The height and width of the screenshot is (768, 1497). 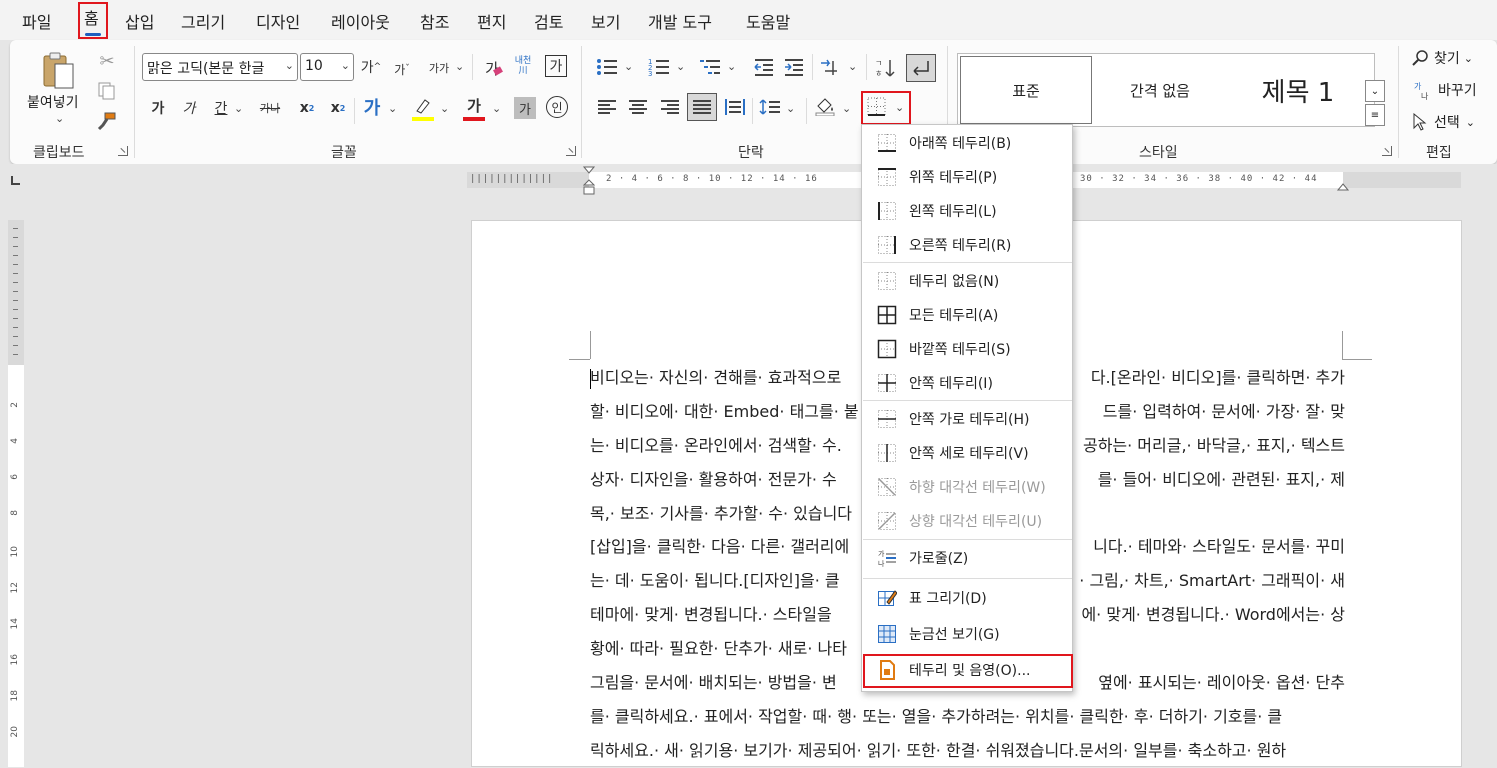 I want to click on tab-help: 도움말, so click(x=768, y=21).